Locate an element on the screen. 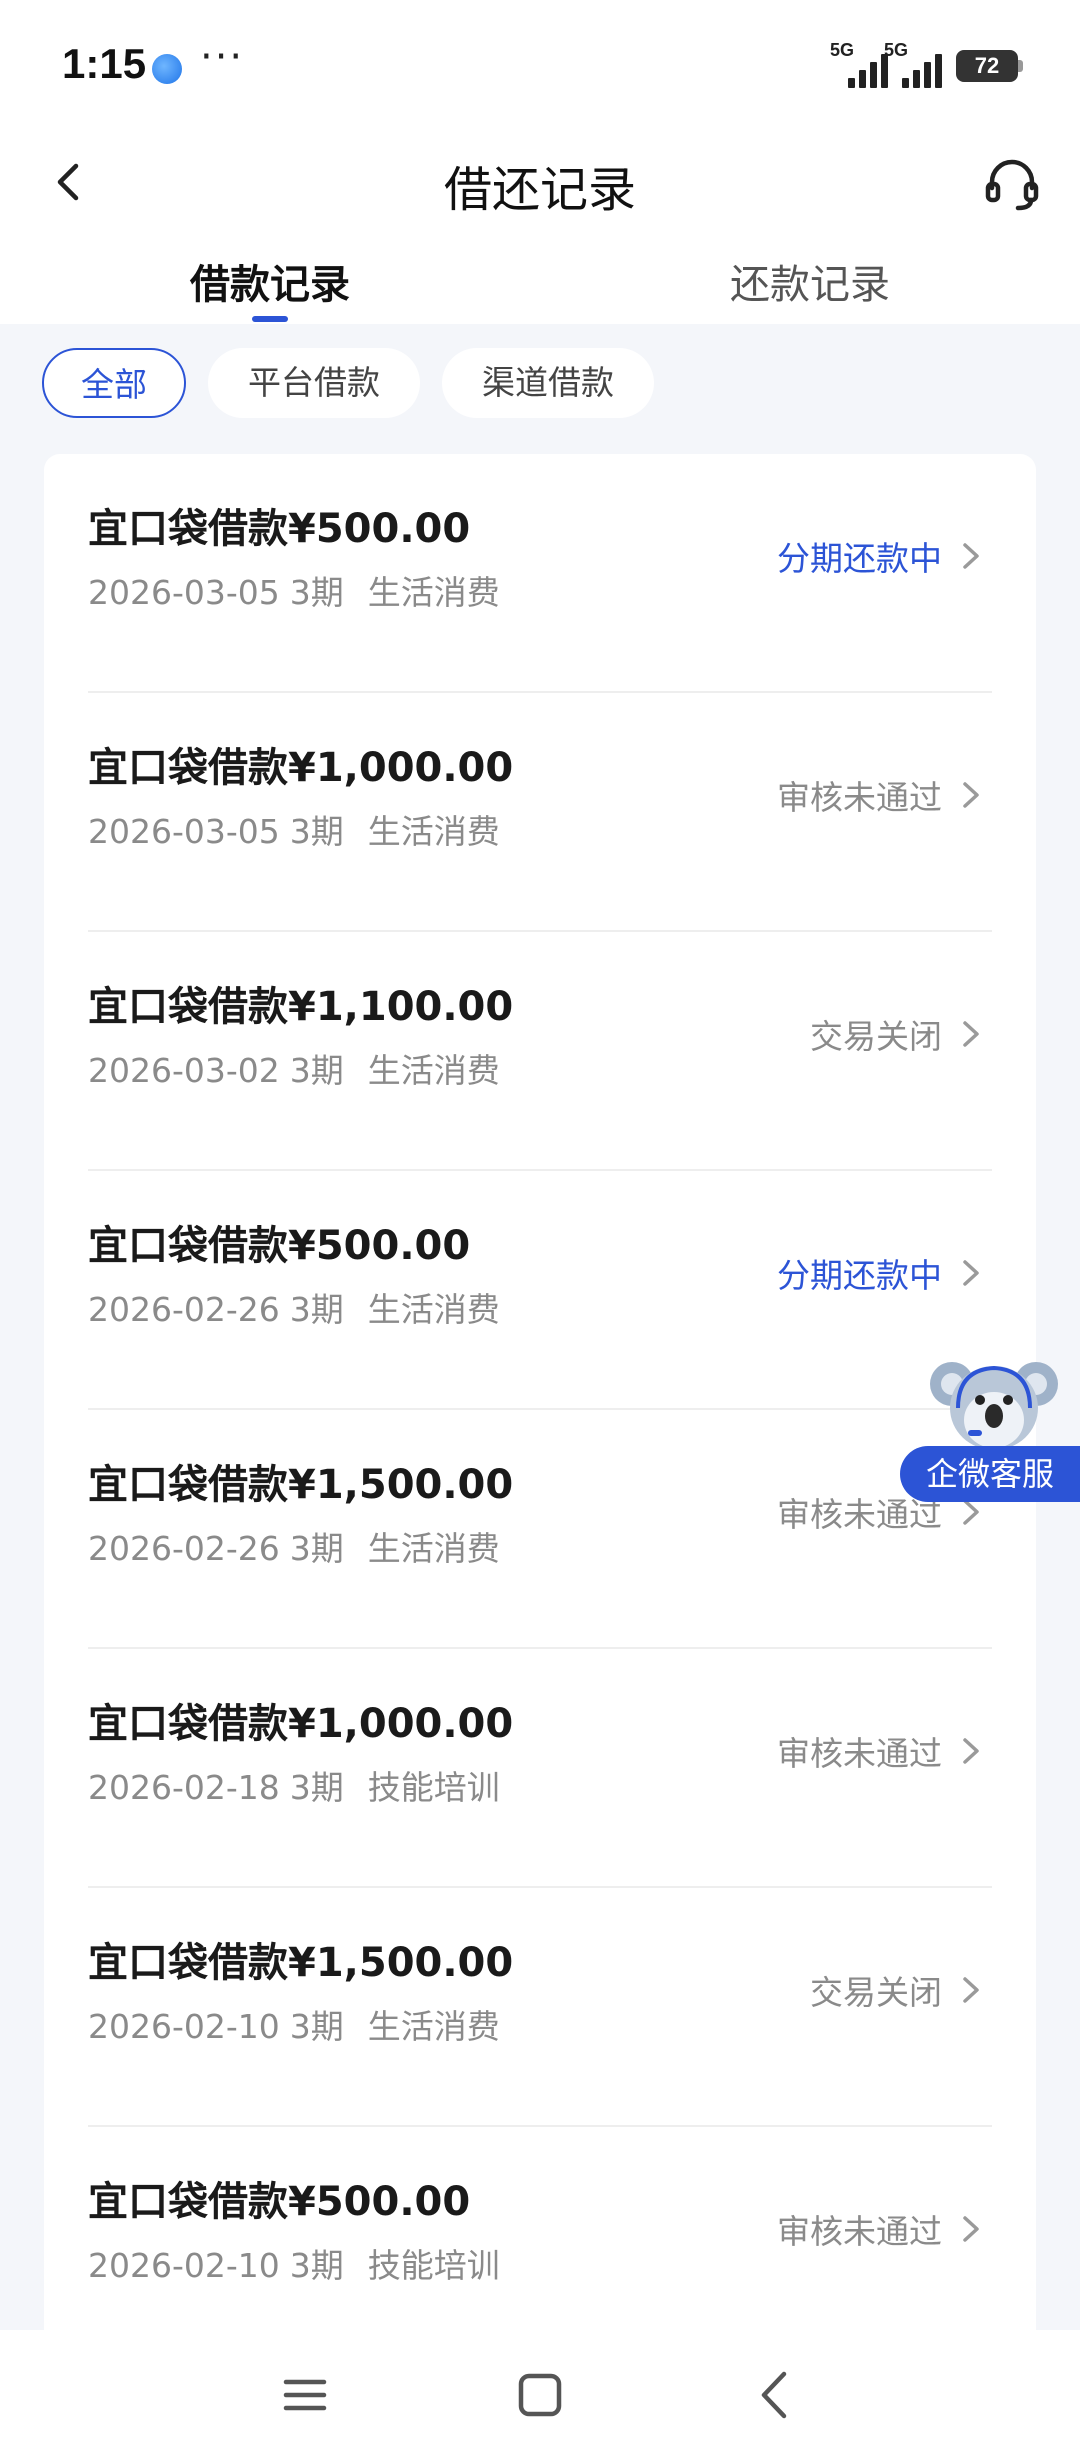 Image resolution: width=1080 pixels, height=2460 pixels. page-title: 借还记录 is located at coordinates (539, 190).